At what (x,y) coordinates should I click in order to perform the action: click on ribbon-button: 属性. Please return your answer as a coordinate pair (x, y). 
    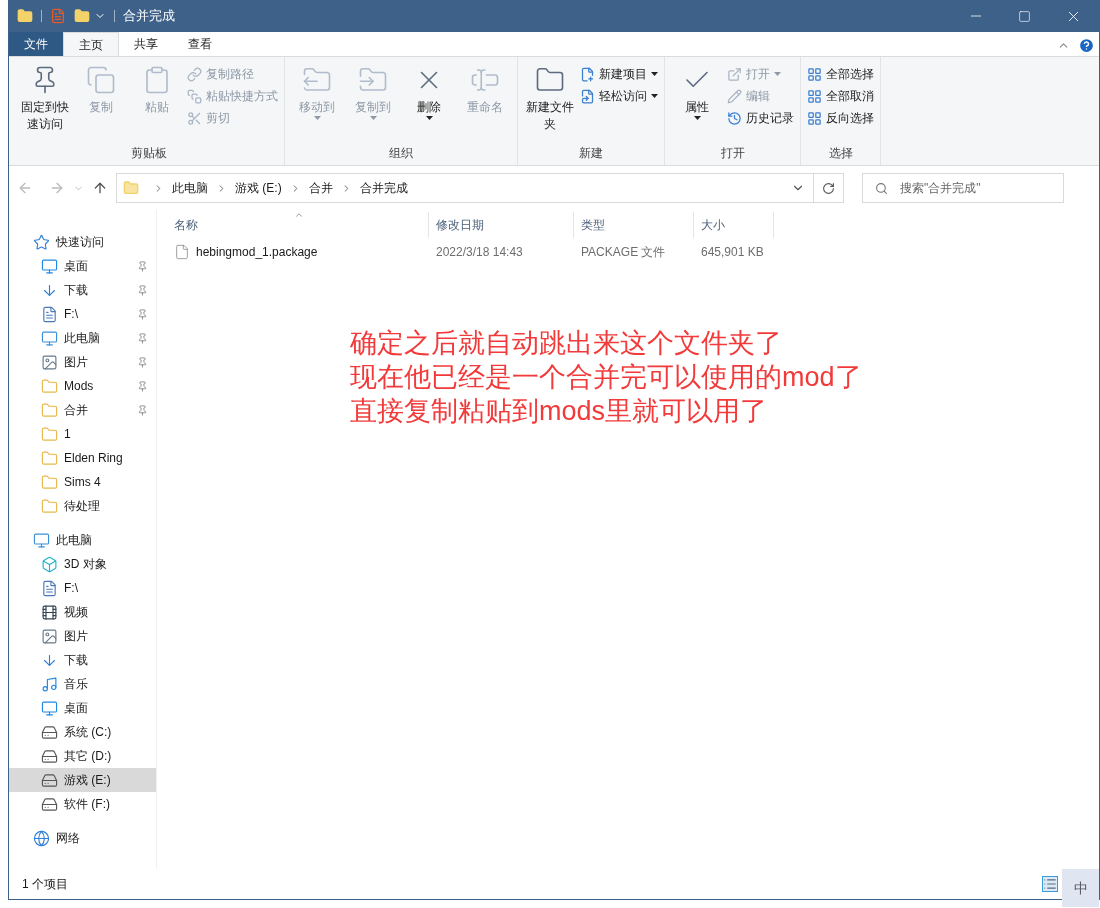
    Looking at the image, I should click on (697, 103).